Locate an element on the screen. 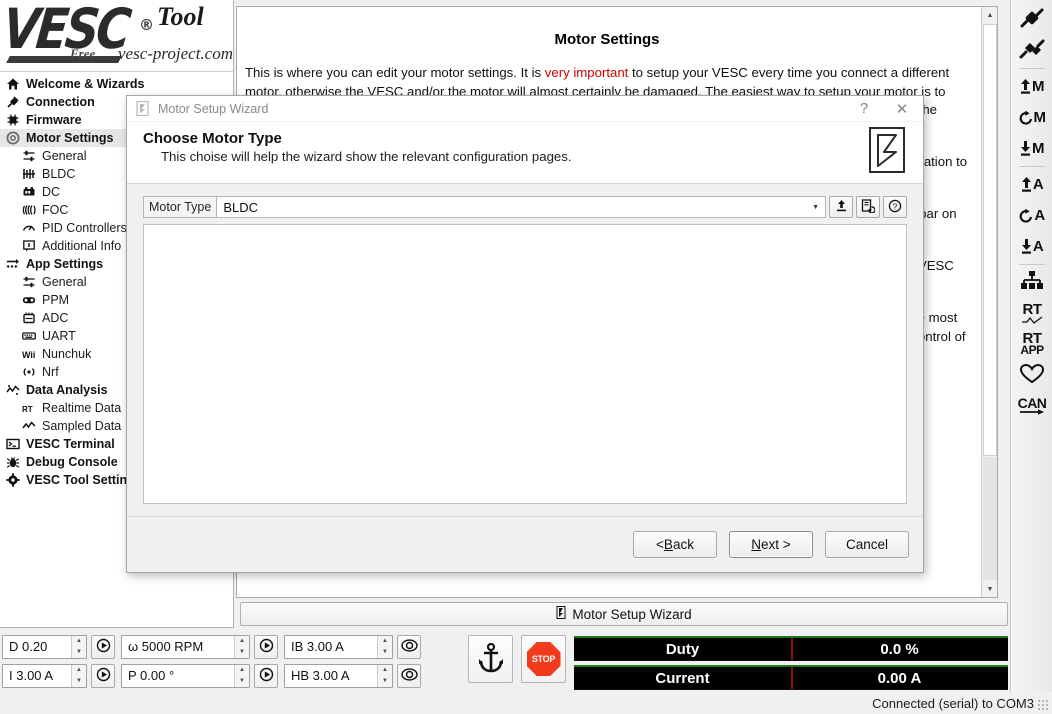 This screenshot has width=1052, height=714. position-field: P 0.00 ° ▲ ▼ is located at coordinates (185, 675).